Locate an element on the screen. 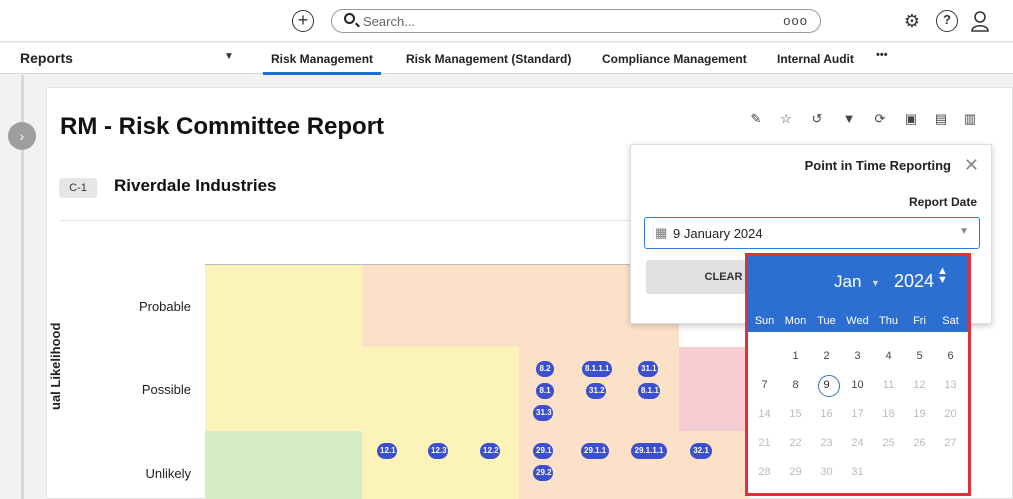  y-axis-label: ual Likelihood is located at coordinates (55, 366).